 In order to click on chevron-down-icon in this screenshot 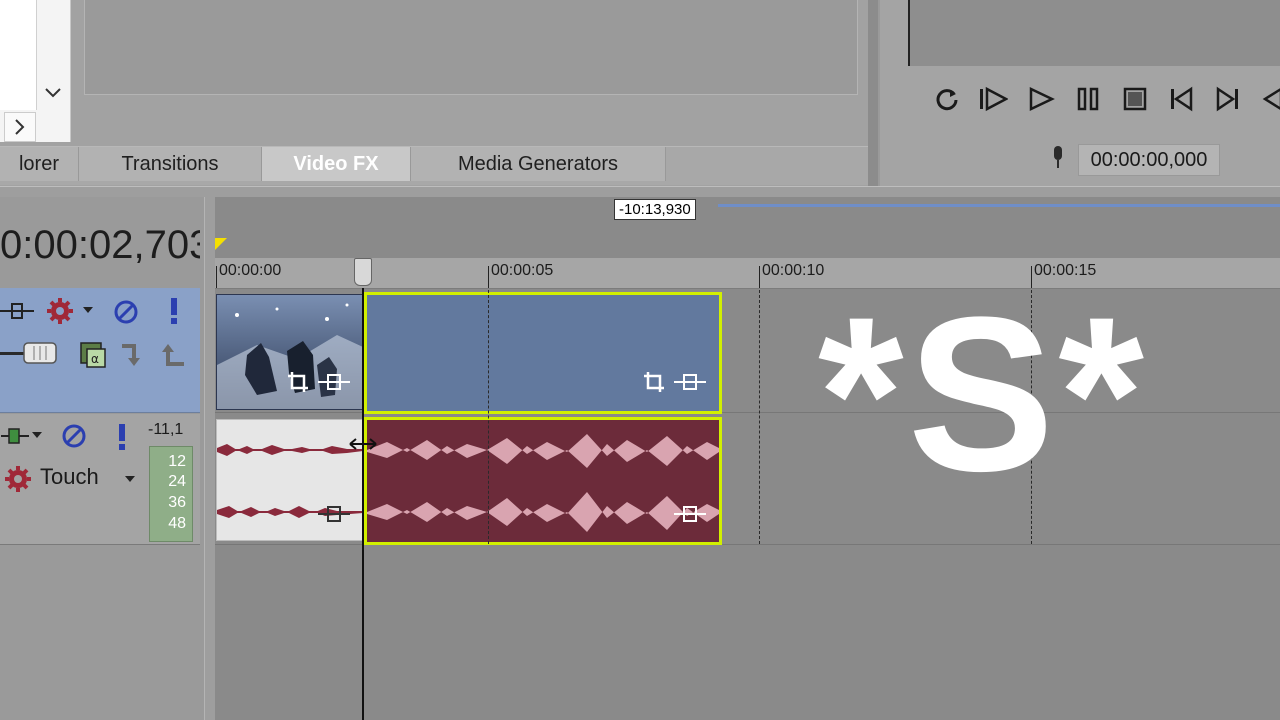, I will do `click(53, 93)`.